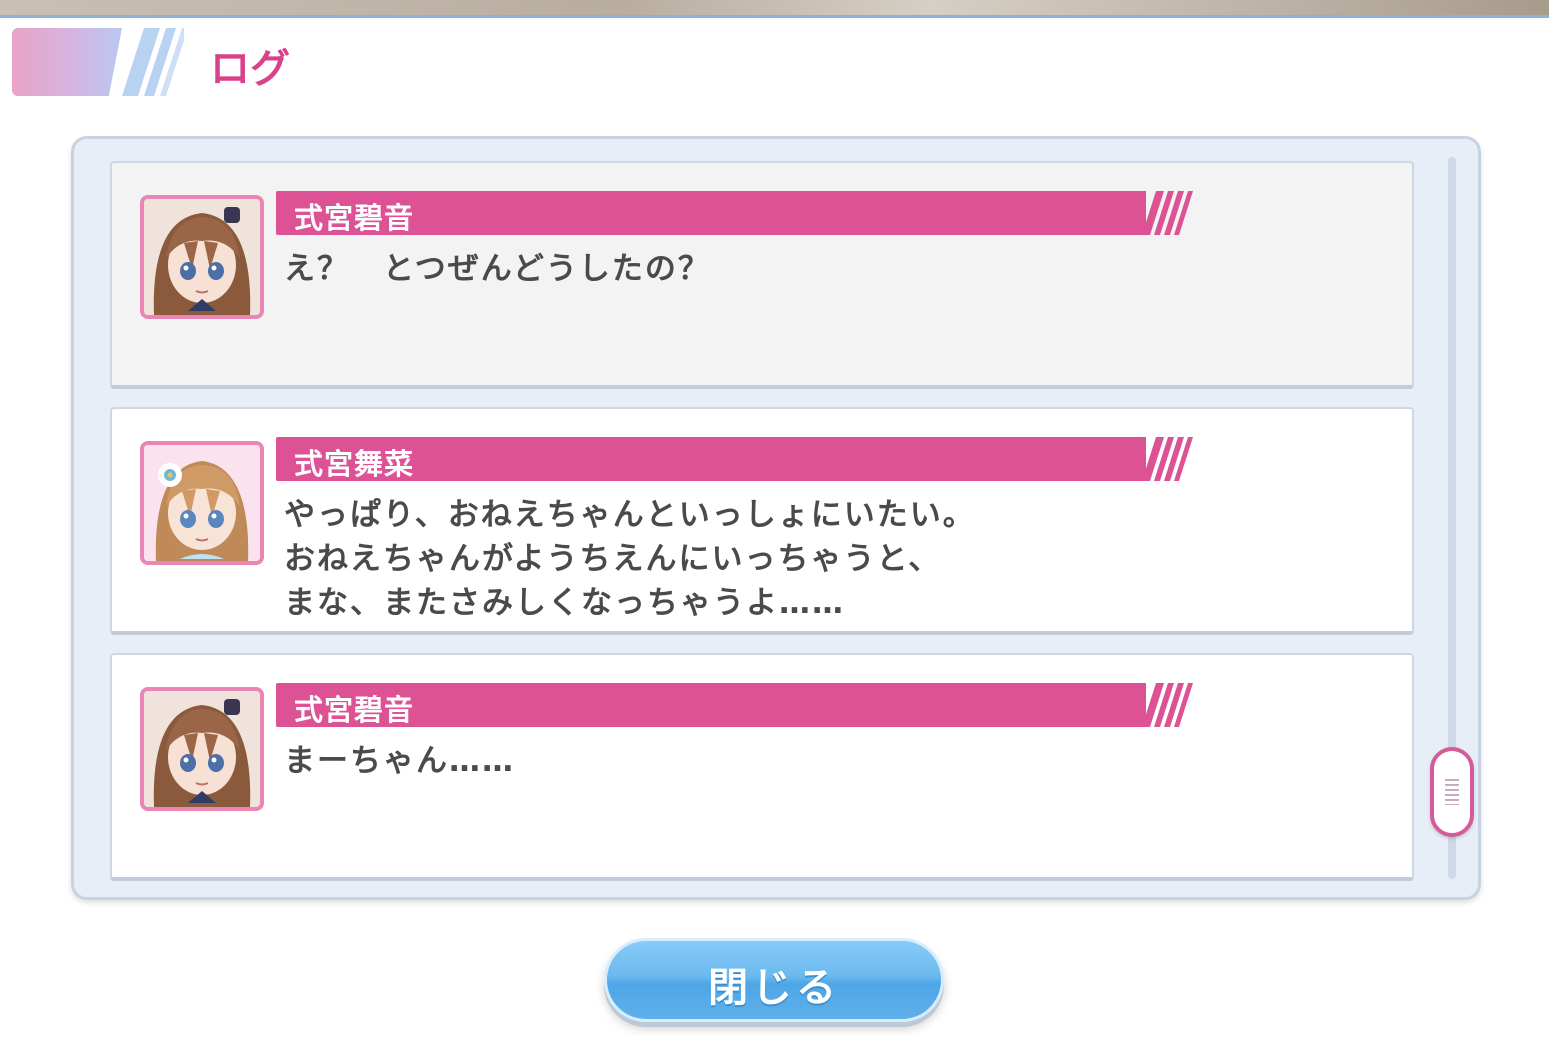  What do you see at coordinates (250, 69) in the screenshot?
I see `page-title: ログ` at bounding box center [250, 69].